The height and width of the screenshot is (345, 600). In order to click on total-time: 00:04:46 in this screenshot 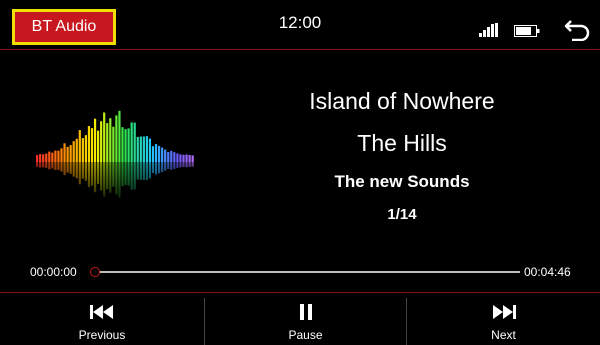, I will do `click(547, 272)`.